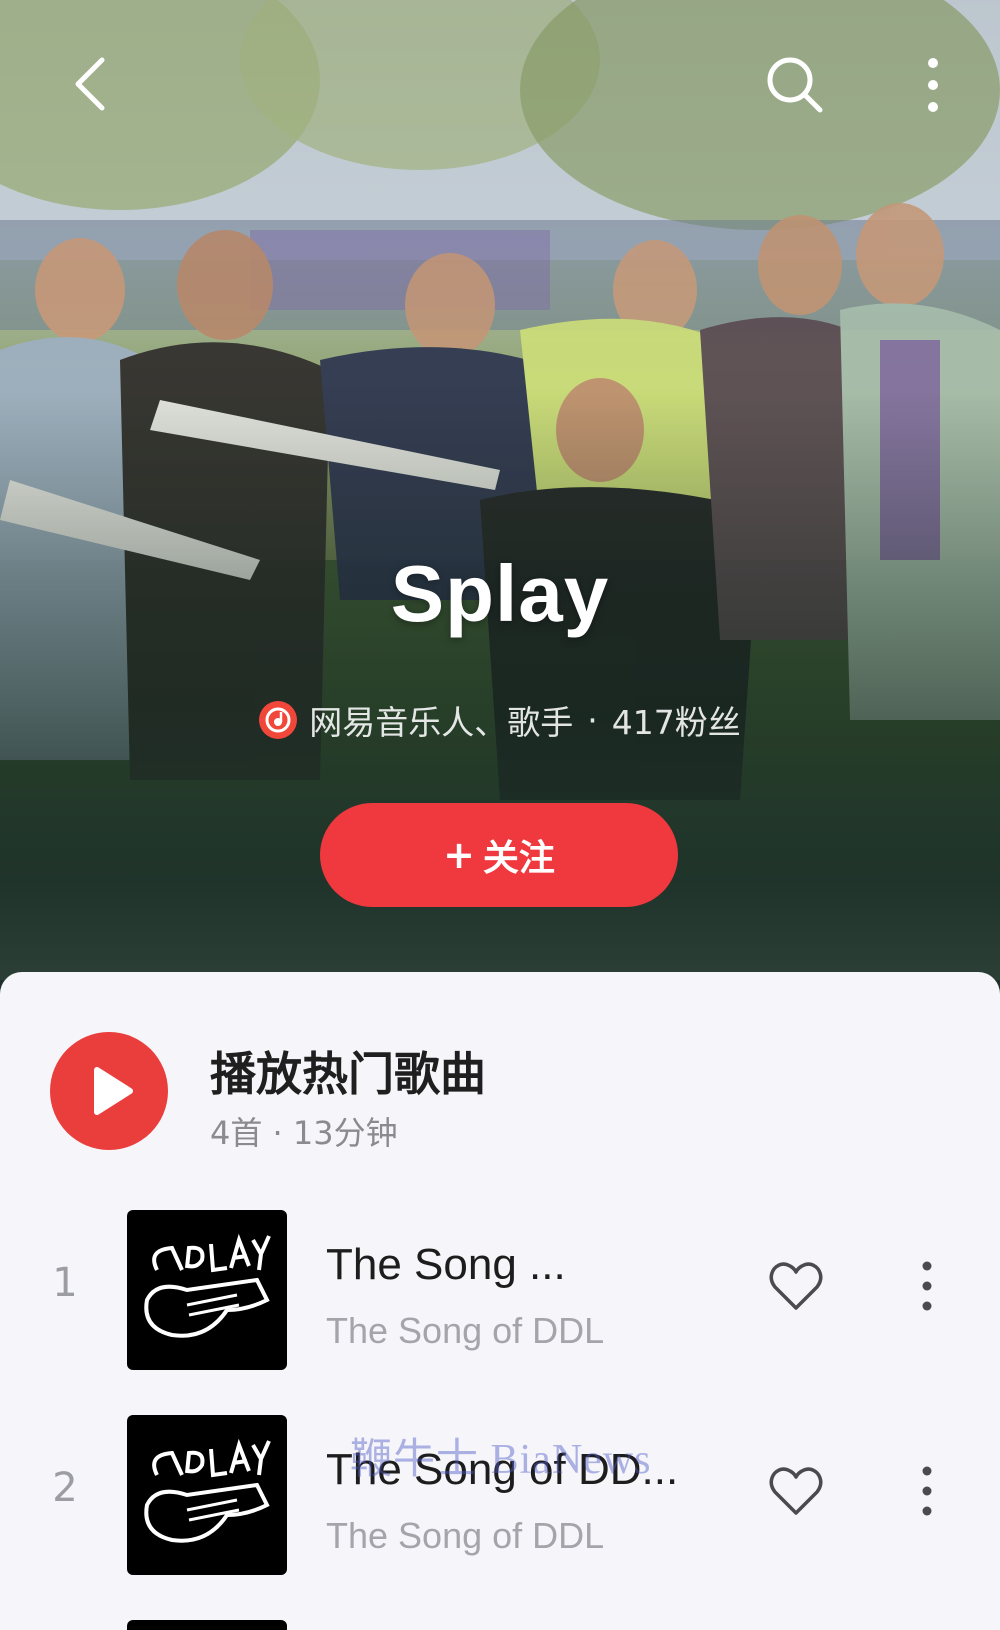 The width and height of the screenshot is (1000, 1630). Describe the element at coordinates (304, 1133) in the screenshot. I see `play-all-subtitle: 4首 · 13分钟` at that location.